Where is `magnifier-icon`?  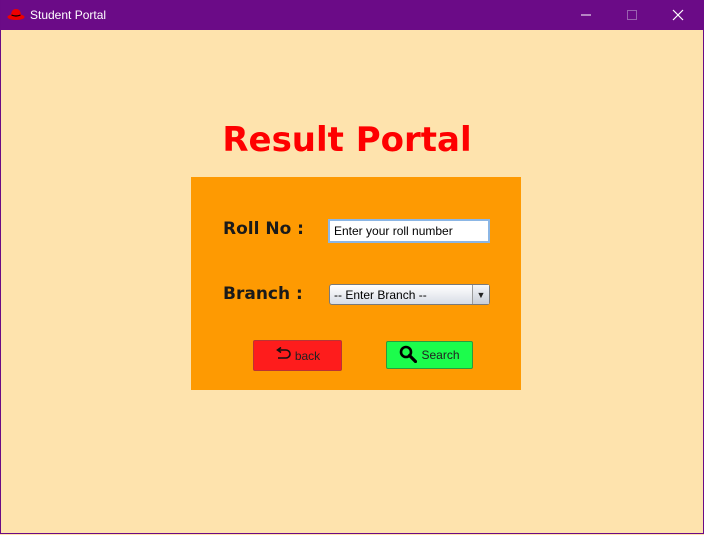
magnifier-icon is located at coordinates (408, 355).